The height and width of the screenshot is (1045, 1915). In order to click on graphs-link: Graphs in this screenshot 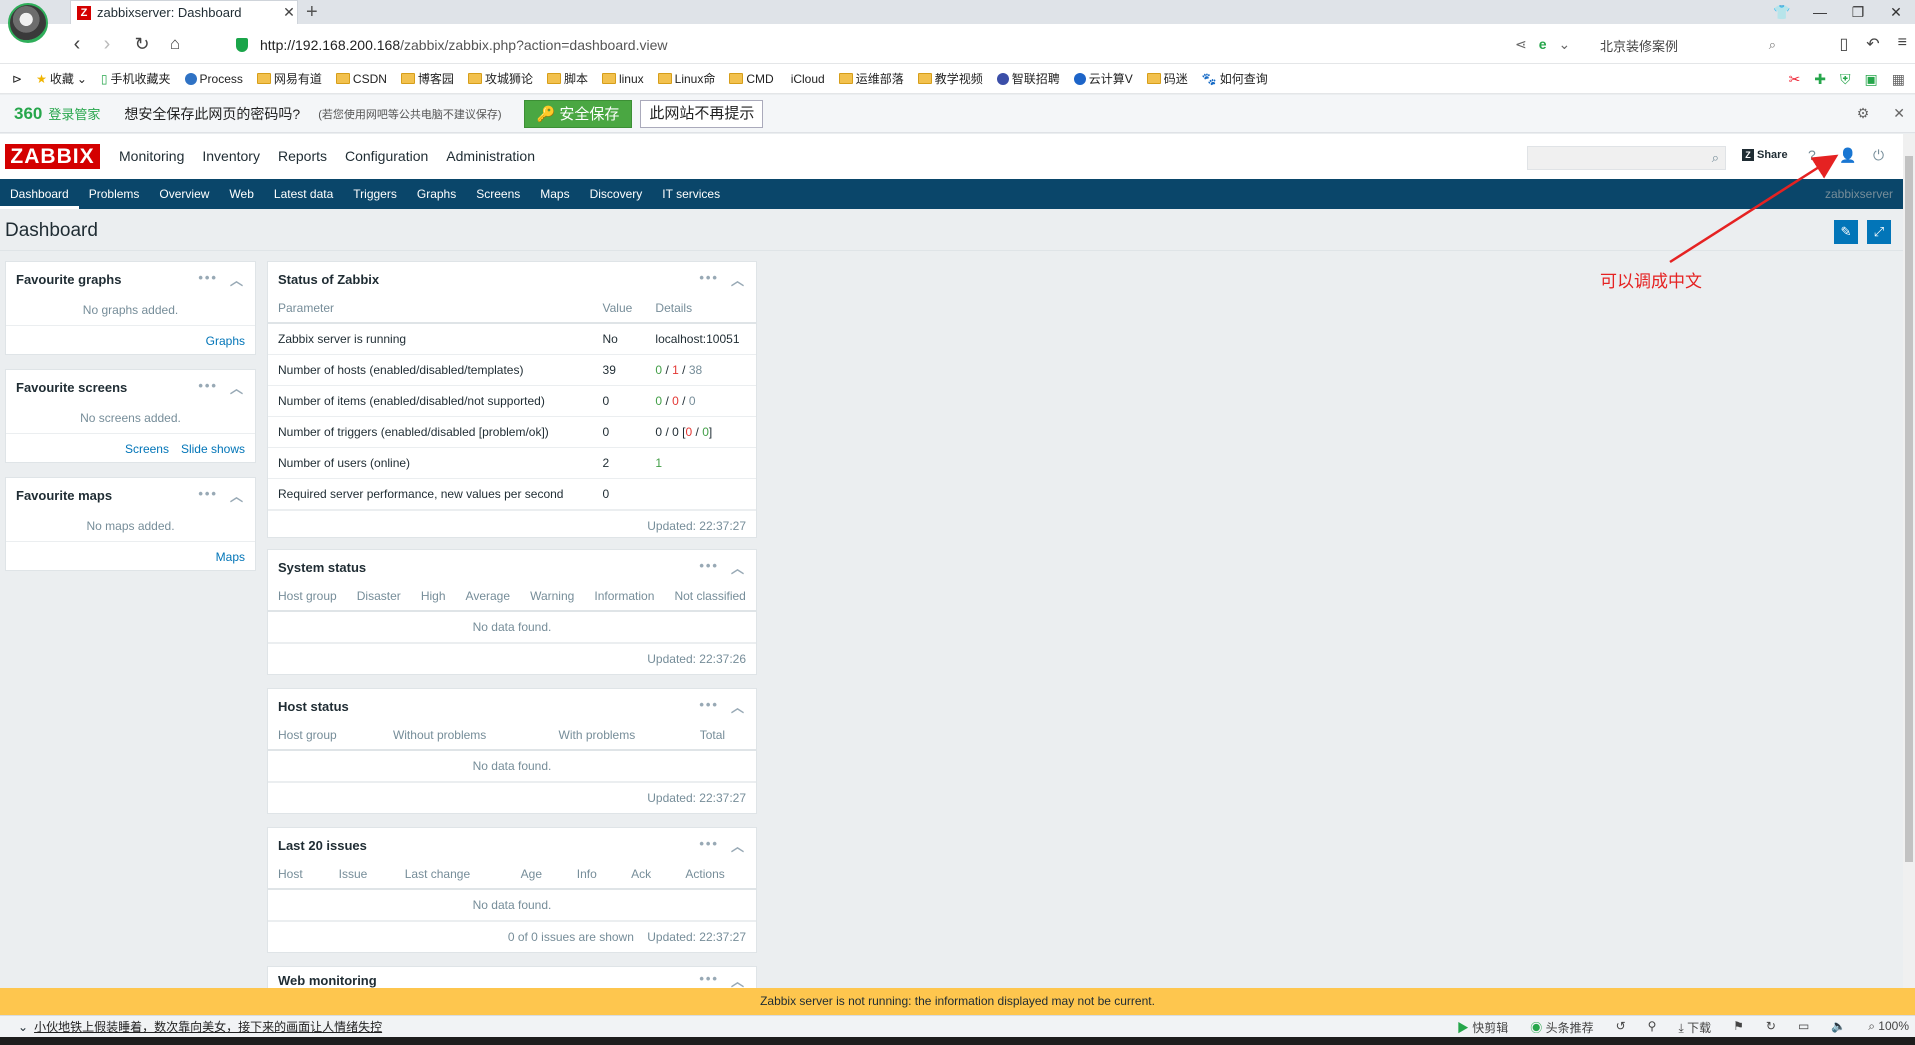, I will do `click(225, 341)`.